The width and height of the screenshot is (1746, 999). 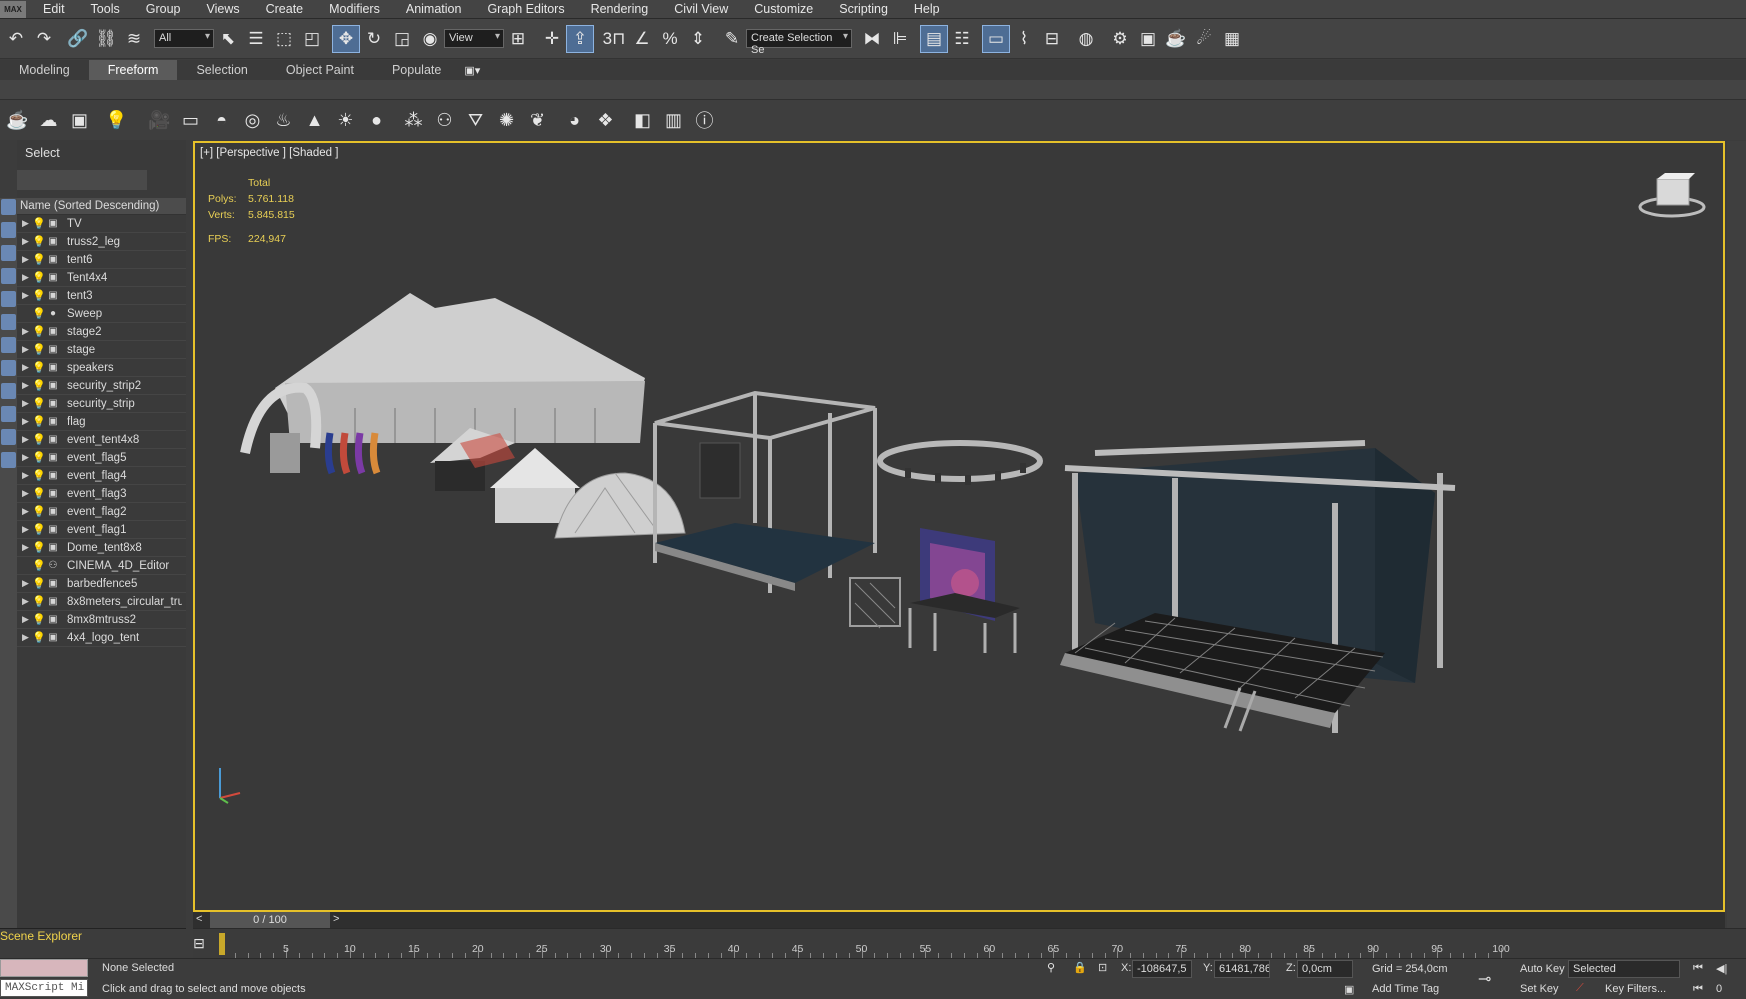 What do you see at coordinates (101, 476) in the screenshot?
I see `explorer-row: ▶ 💡 ▣ event_flag4` at bounding box center [101, 476].